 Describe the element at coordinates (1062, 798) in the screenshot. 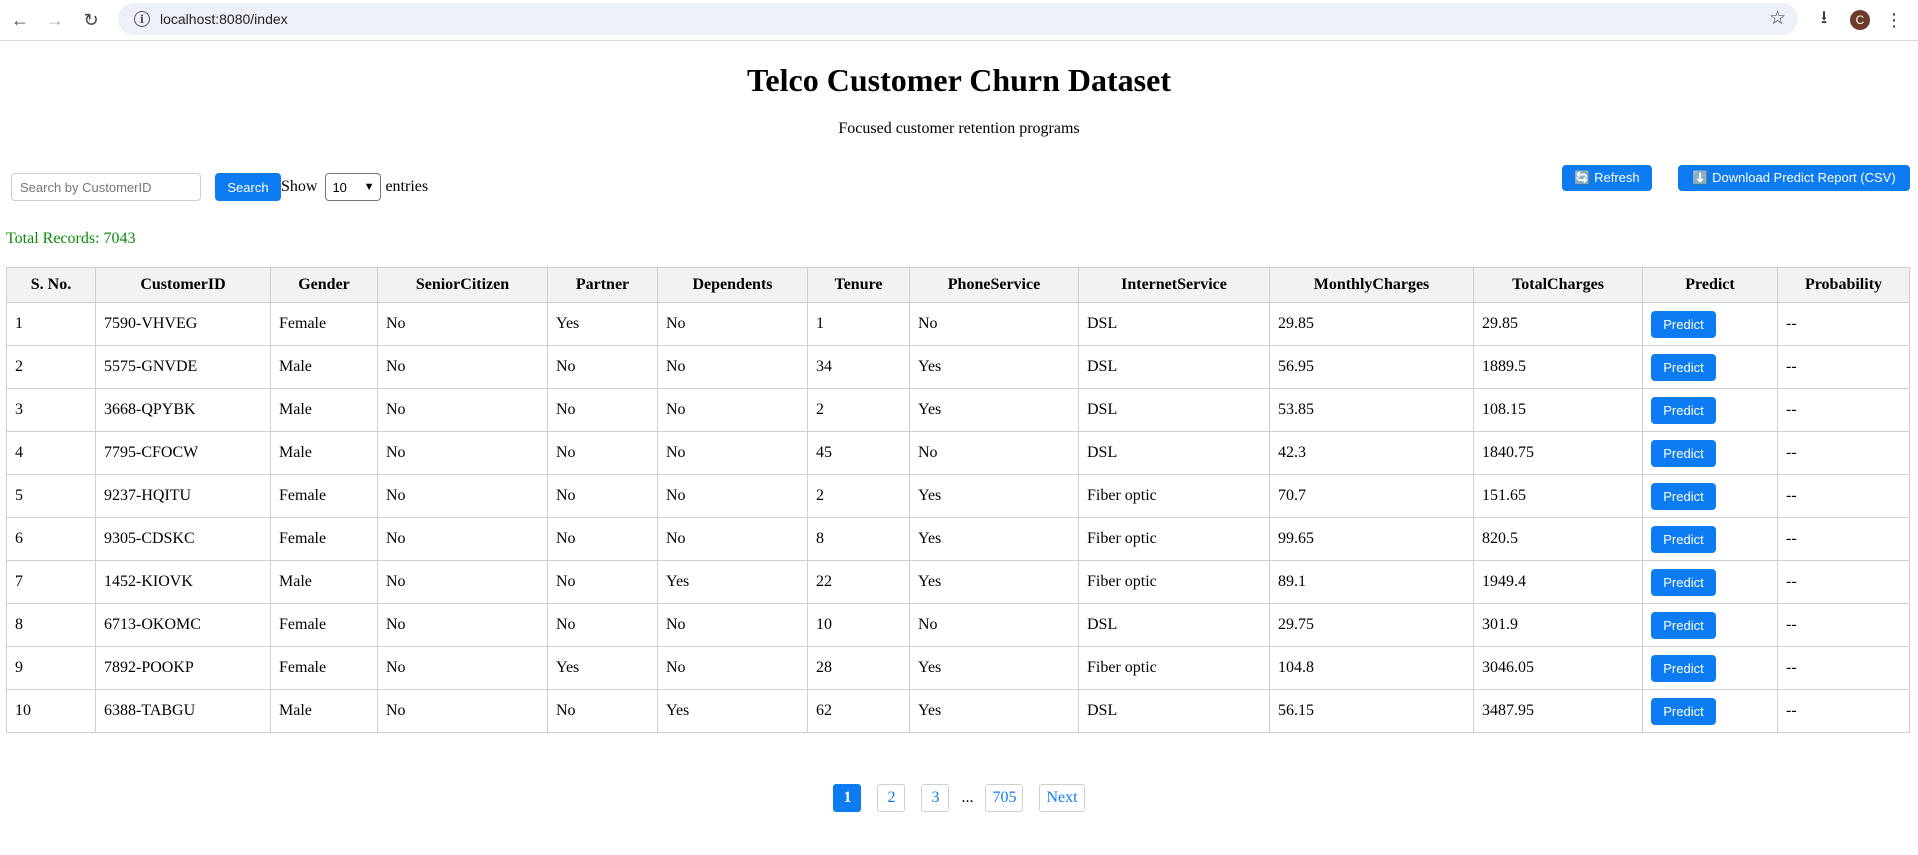

I see `next-page-button: Next` at that location.